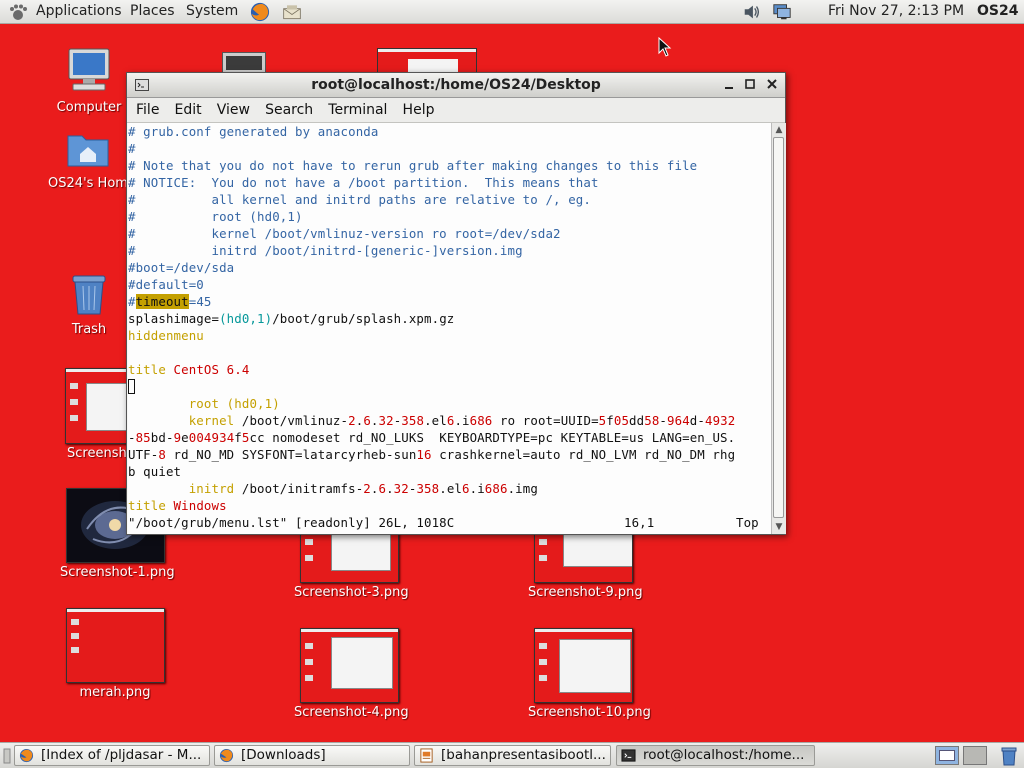  I want to click on terminal-scrollbar: ▲ ▼, so click(778, 328).